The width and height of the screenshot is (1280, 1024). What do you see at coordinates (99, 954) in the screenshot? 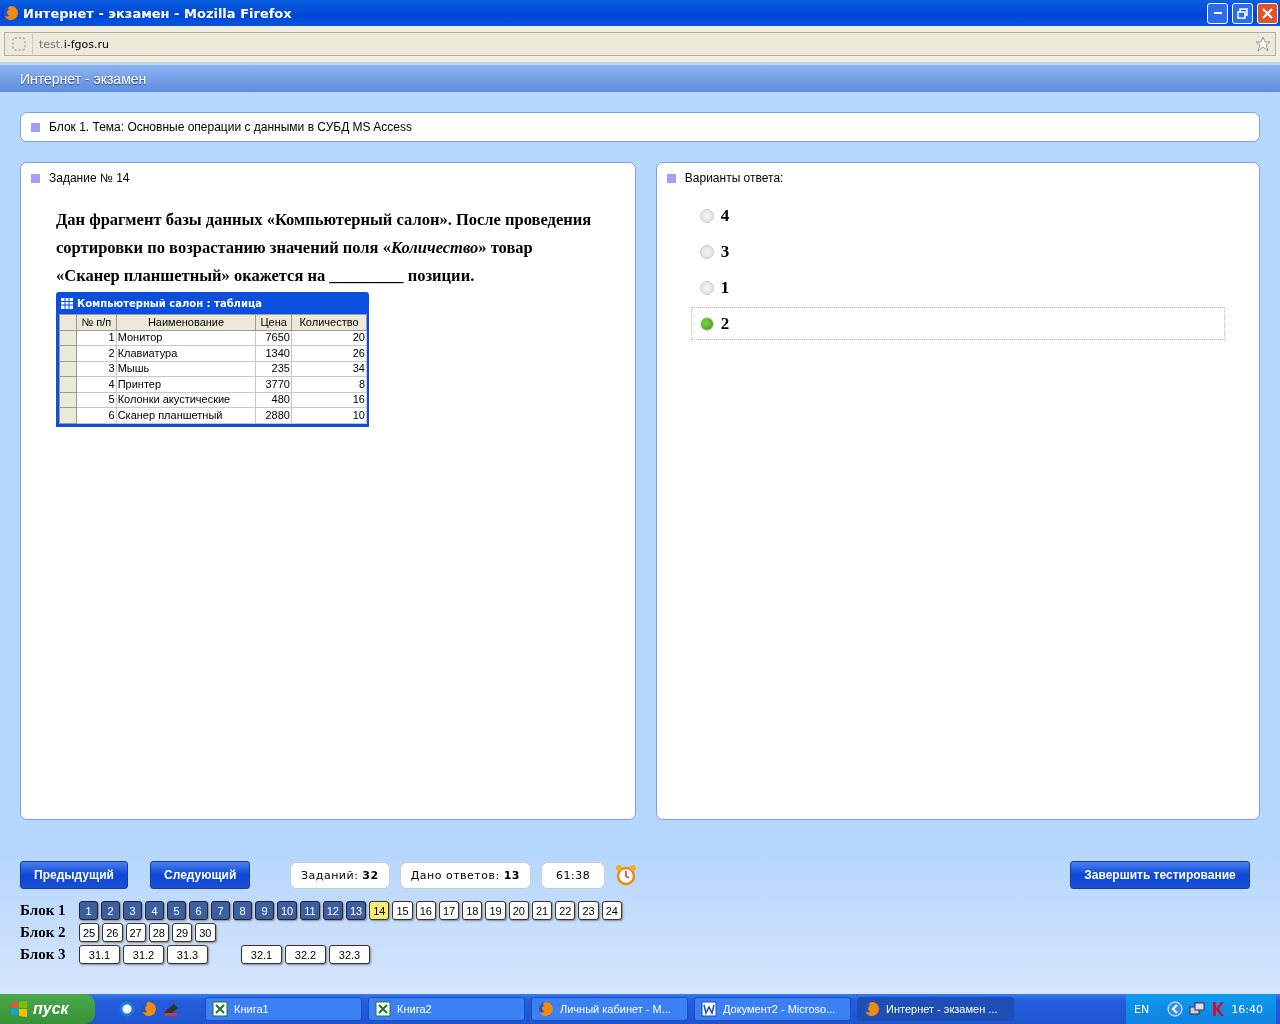
I see `question-number-button: 31.1` at bounding box center [99, 954].